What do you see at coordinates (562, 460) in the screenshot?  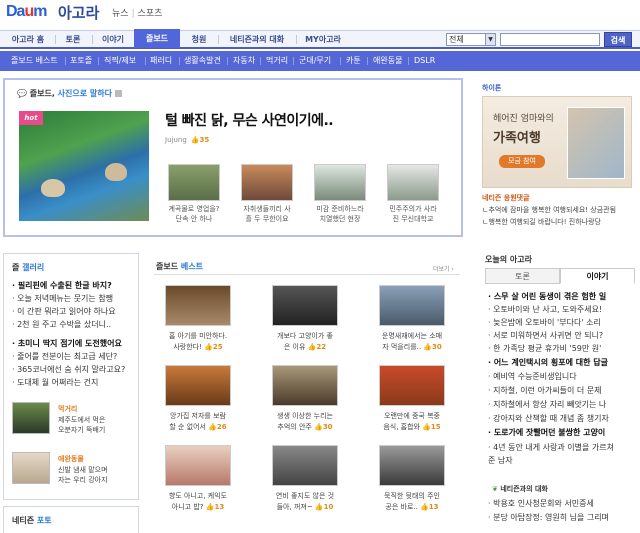 I see `today-line: 준 남자` at bounding box center [562, 460].